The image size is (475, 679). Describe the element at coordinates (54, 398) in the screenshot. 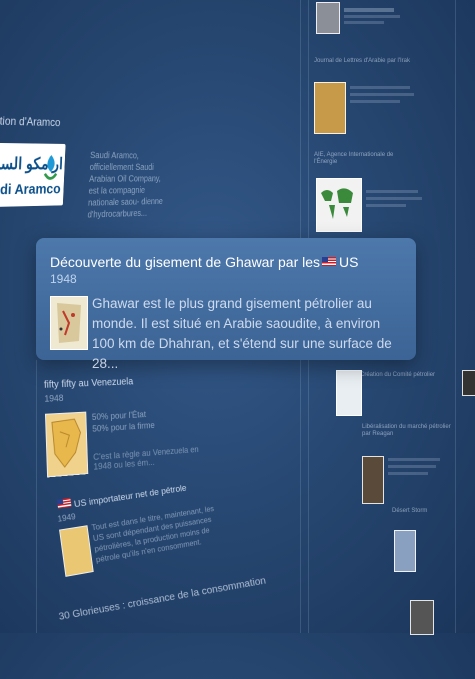

I see `event-year: 1948` at that location.